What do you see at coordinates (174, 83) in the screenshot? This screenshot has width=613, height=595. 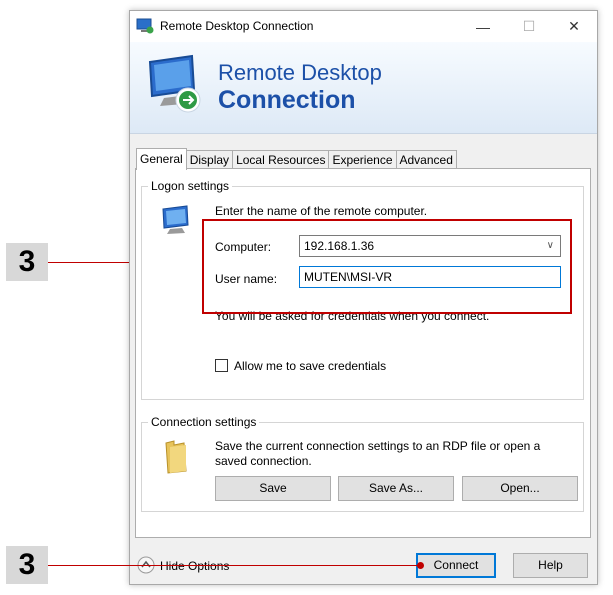 I see `remote-desktop-large-icon` at bounding box center [174, 83].